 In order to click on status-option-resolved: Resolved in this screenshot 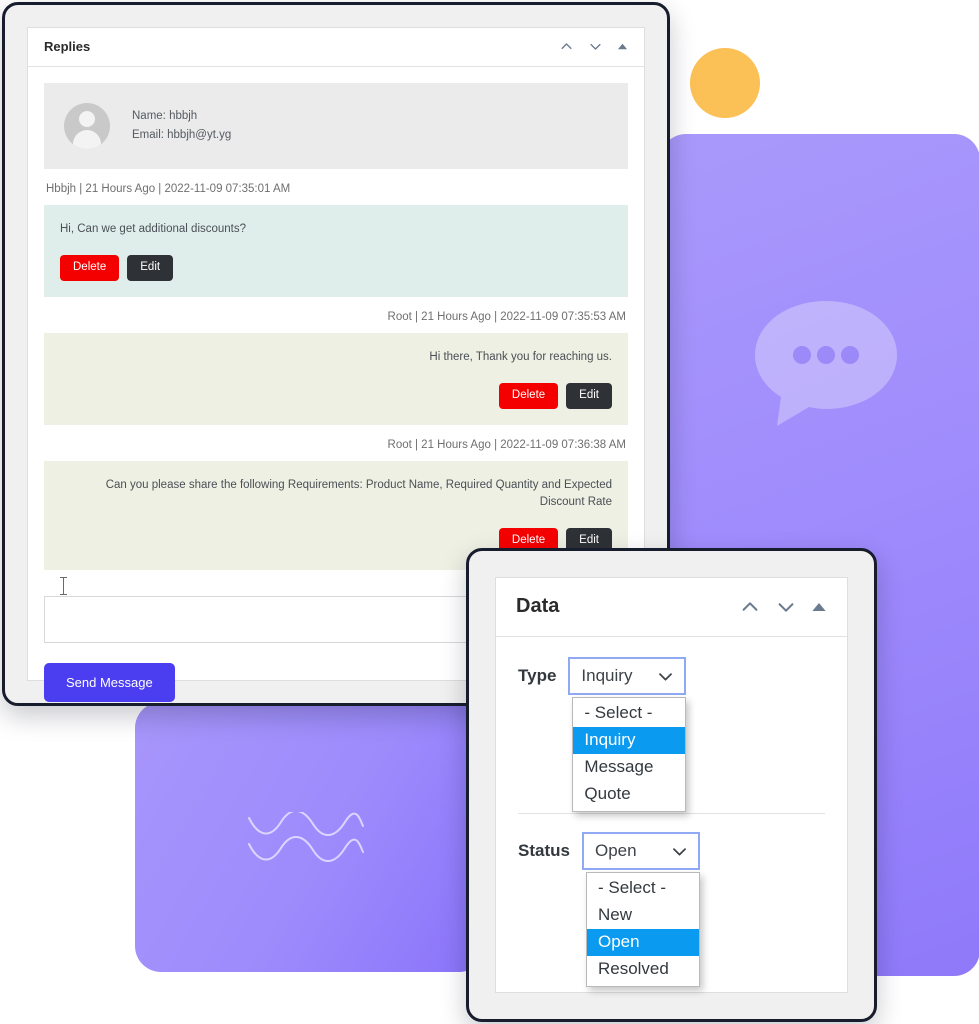, I will do `click(643, 969)`.